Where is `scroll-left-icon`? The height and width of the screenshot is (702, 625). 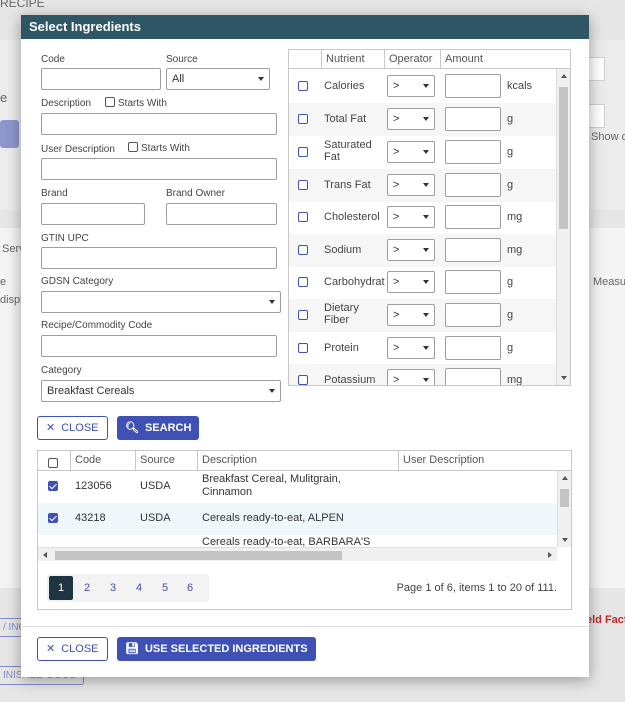
scroll-left-icon is located at coordinates (45, 555).